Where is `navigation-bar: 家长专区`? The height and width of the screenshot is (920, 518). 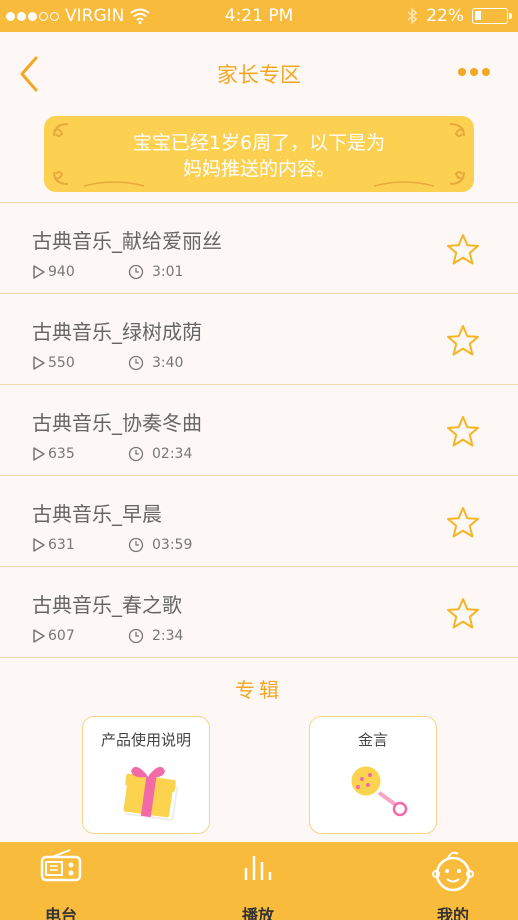 navigation-bar: 家长专区 is located at coordinates (259, 73).